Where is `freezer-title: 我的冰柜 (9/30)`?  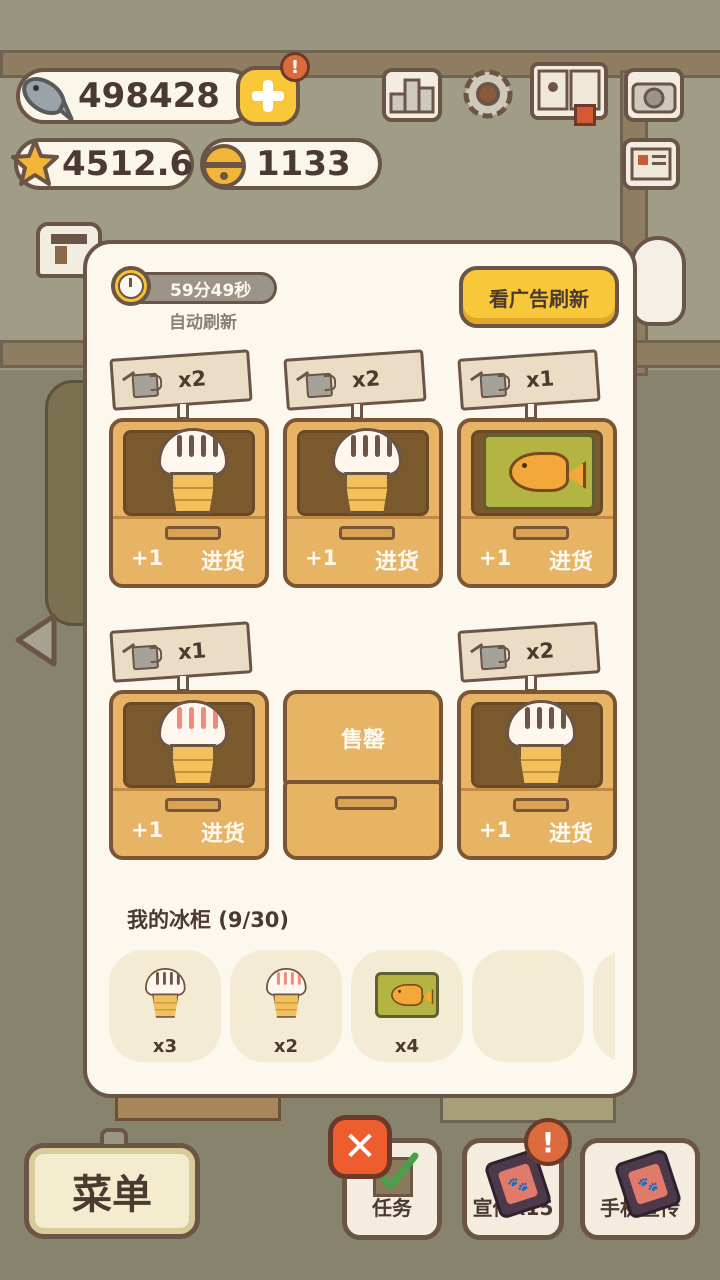 freezer-title: 我的冰柜 (9/30) is located at coordinates (208, 920).